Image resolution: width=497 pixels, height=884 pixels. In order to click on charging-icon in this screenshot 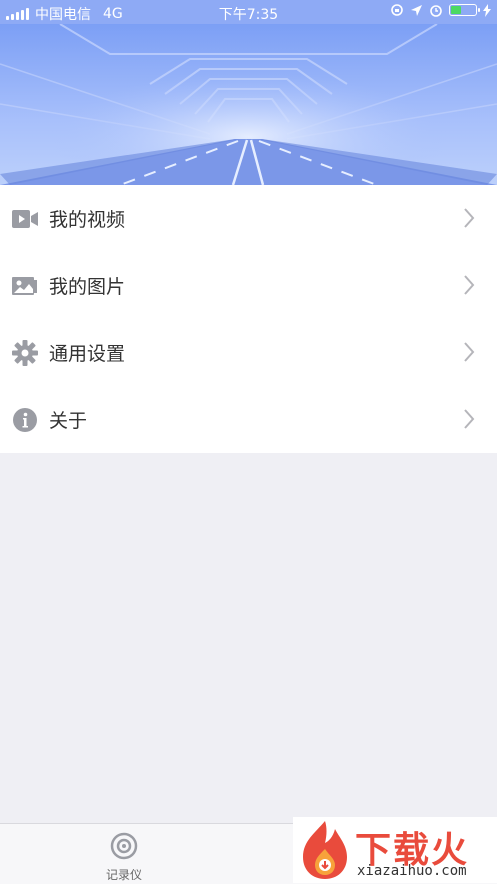, I will do `click(487, 10)`.